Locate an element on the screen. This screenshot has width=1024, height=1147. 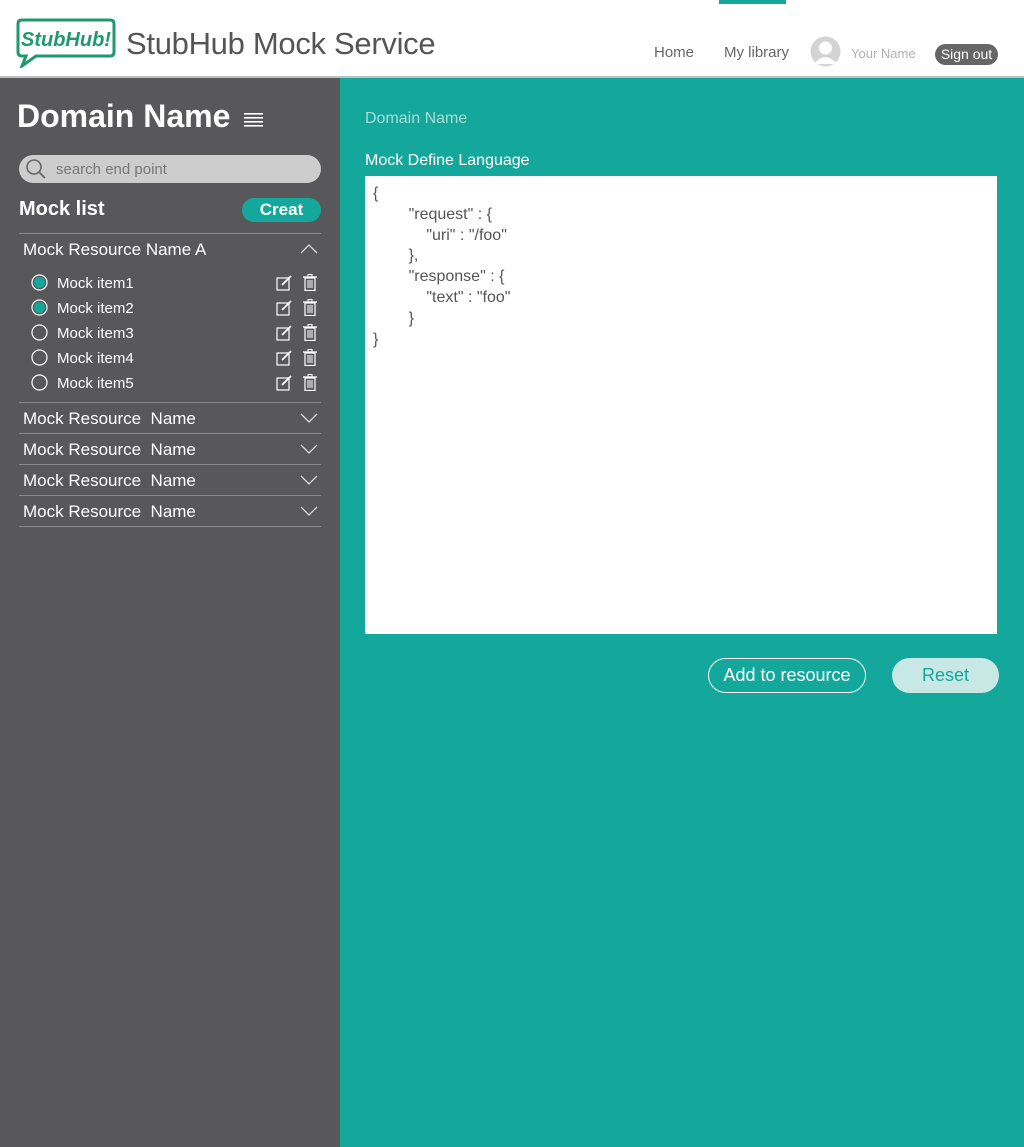
app-title: StubHub Mock Service is located at coordinates (281, 43).